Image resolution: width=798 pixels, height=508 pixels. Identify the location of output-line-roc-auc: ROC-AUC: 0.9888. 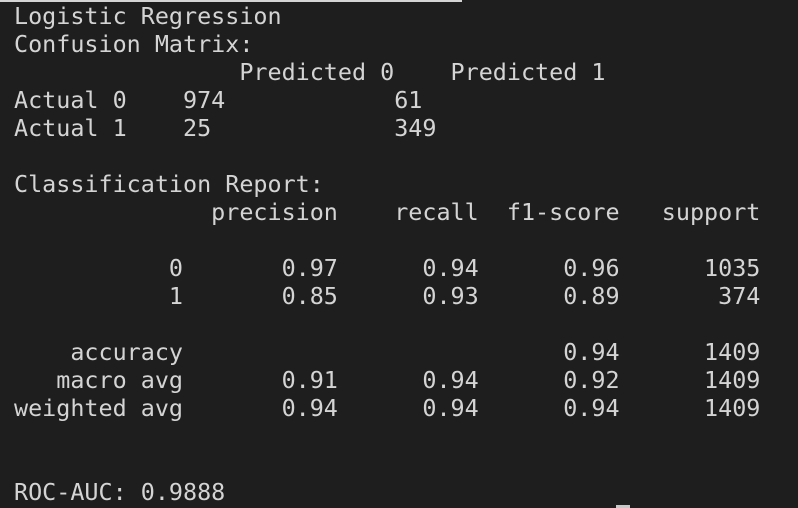
(120, 492).